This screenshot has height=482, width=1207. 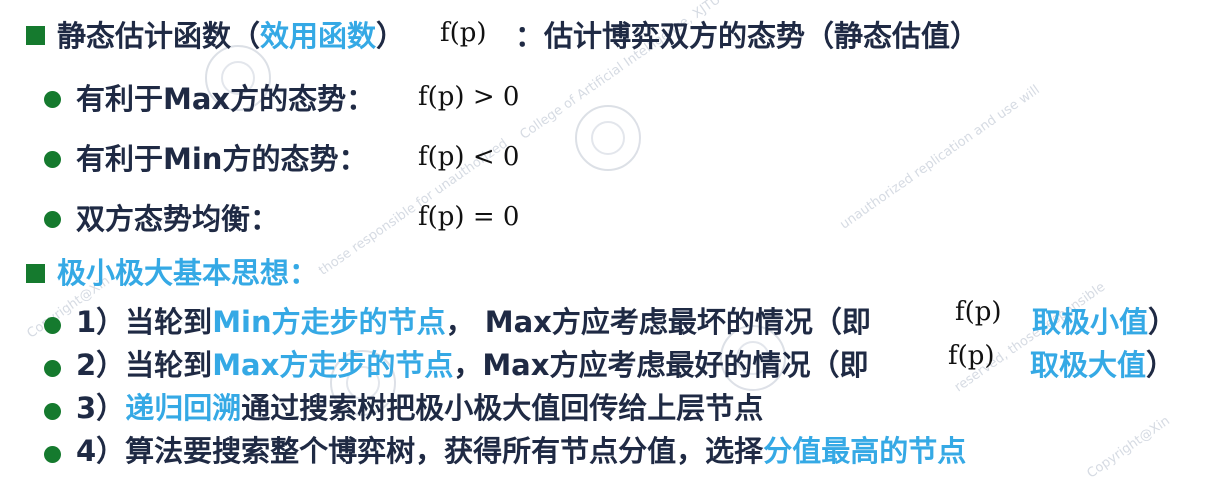 I want to click on heading-tail: ：估计博弈双方的态势（静态估值）, so click(x=747, y=36).